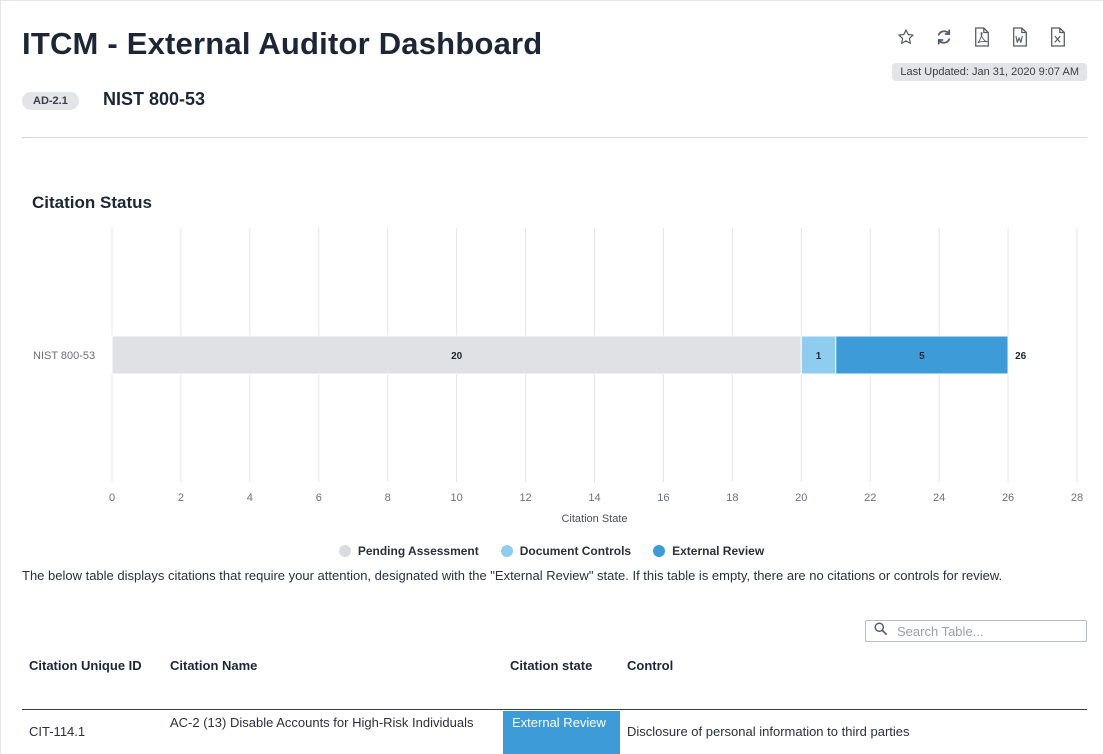  Describe the element at coordinates (50, 101) in the screenshot. I see `dashboard-tag: AD-2.1` at that location.